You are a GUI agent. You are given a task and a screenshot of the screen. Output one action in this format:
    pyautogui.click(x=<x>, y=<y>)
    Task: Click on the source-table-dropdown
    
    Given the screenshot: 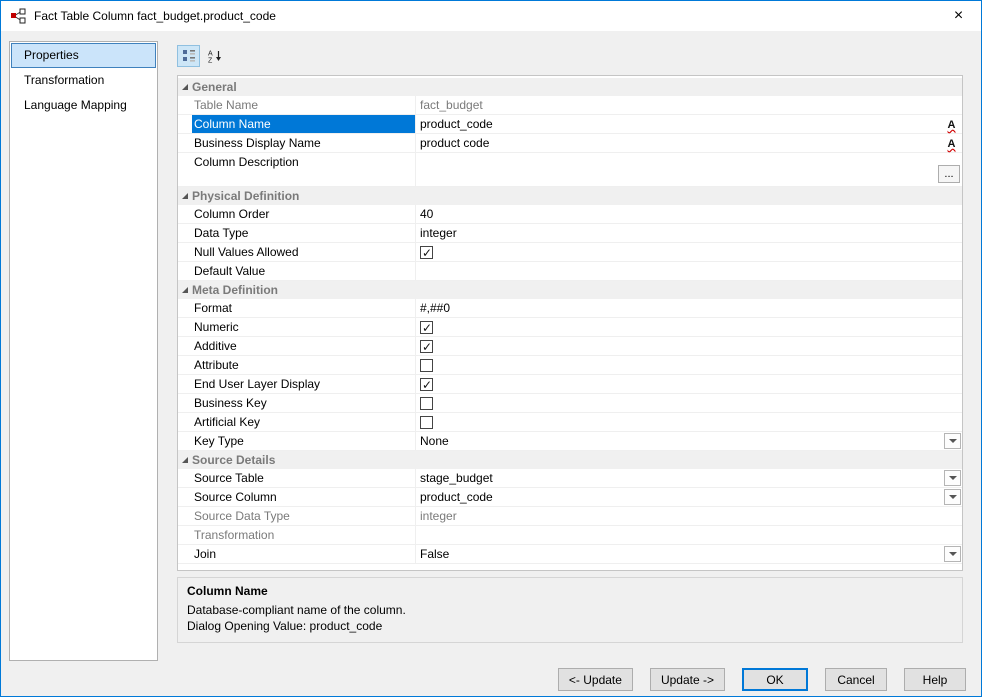 What is the action you would take?
    pyautogui.click(x=952, y=478)
    